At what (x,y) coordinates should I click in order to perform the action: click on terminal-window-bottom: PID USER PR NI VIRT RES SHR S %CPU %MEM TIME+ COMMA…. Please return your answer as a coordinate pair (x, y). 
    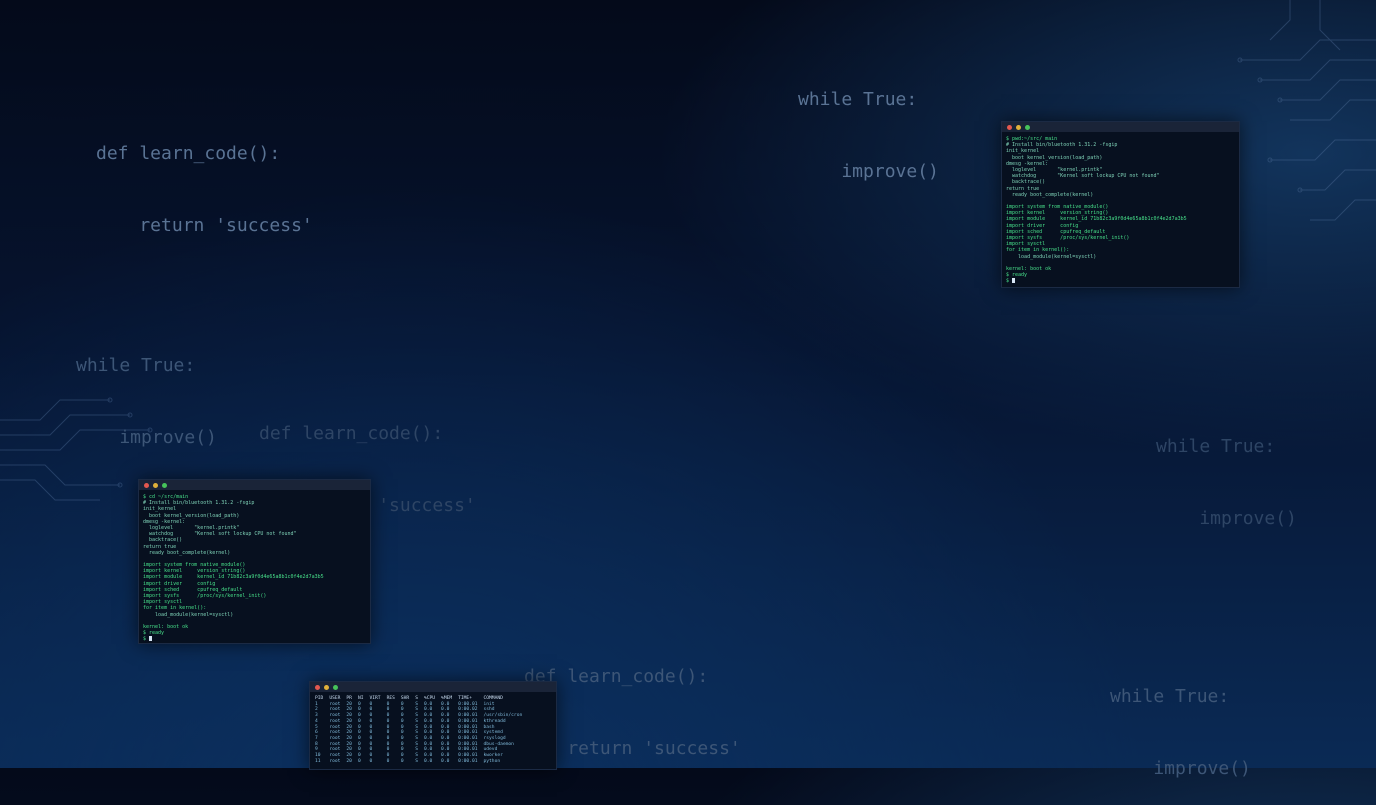
    Looking at the image, I should click on (433, 725).